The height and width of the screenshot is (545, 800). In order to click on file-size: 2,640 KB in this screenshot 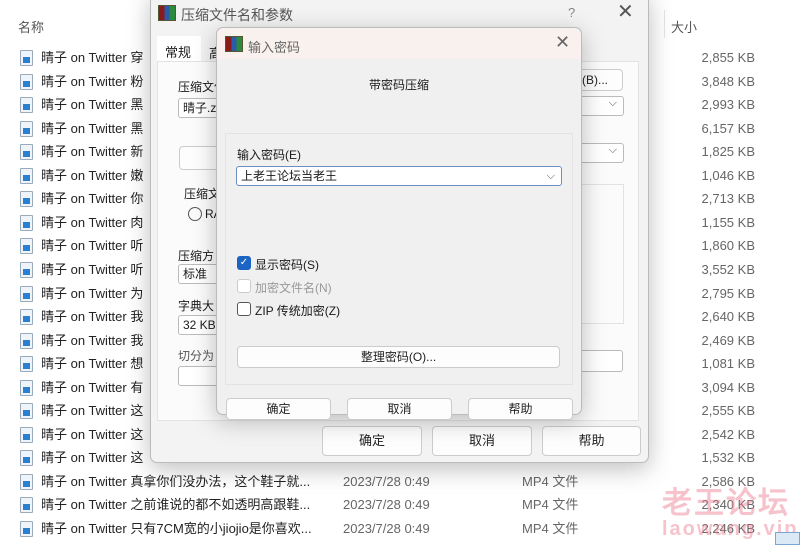, I will do `click(728, 317)`.